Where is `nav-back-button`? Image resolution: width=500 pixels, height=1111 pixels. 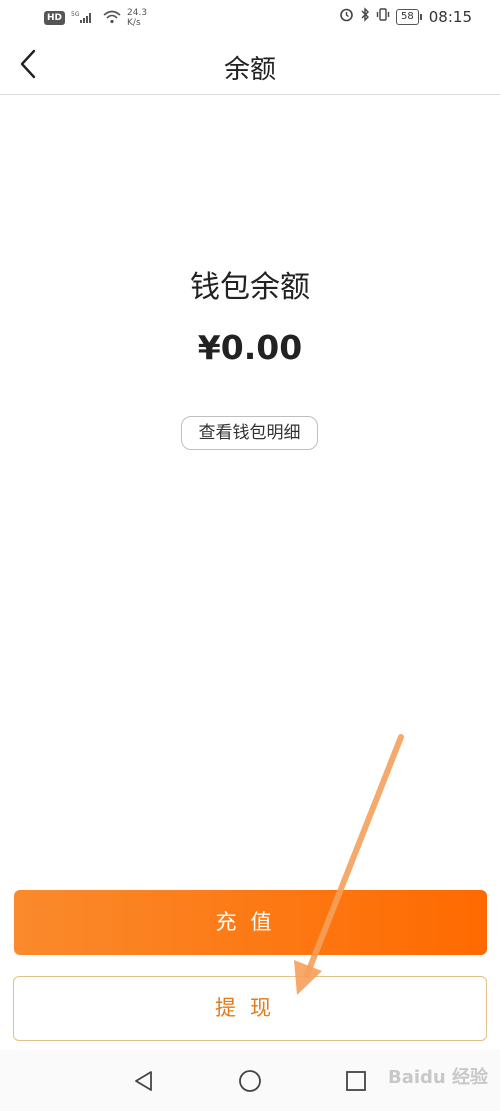 nav-back-button is located at coordinates (144, 1081).